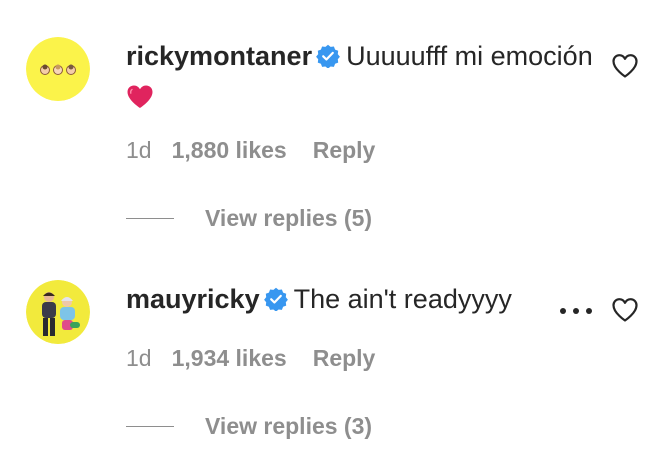  Describe the element at coordinates (361, 77) in the screenshot. I see `comment-body: rickymontaner Uuuuufff mi emoción` at that location.